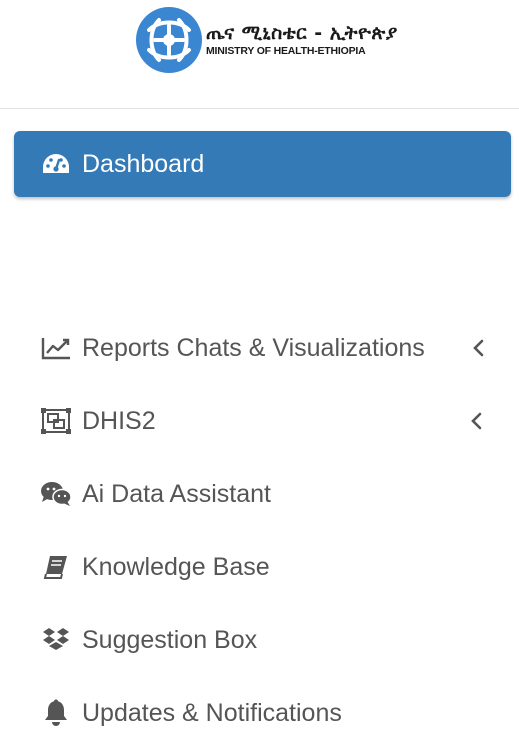 Image resolution: width=519 pixels, height=746 pixels. What do you see at coordinates (56, 348) in the screenshot?
I see `line-chart-icon` at bounding box center [56, 348].